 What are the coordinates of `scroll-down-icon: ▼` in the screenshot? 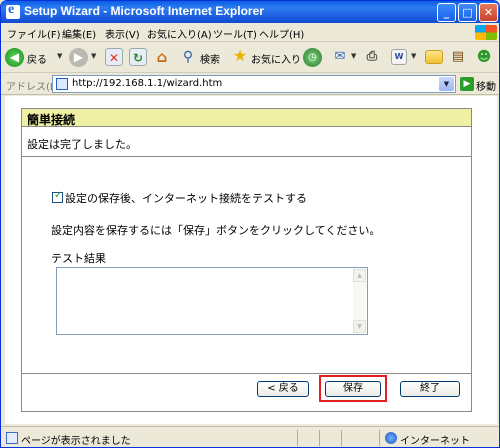 It's located at (359, 326).